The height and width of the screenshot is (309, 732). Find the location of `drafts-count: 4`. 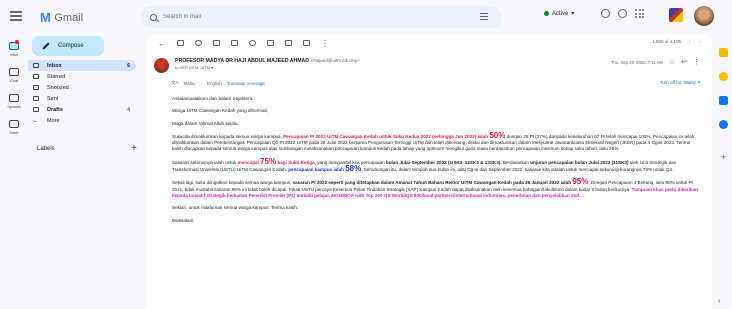

drafts-count: 4 is located at coordinates (128, 109).